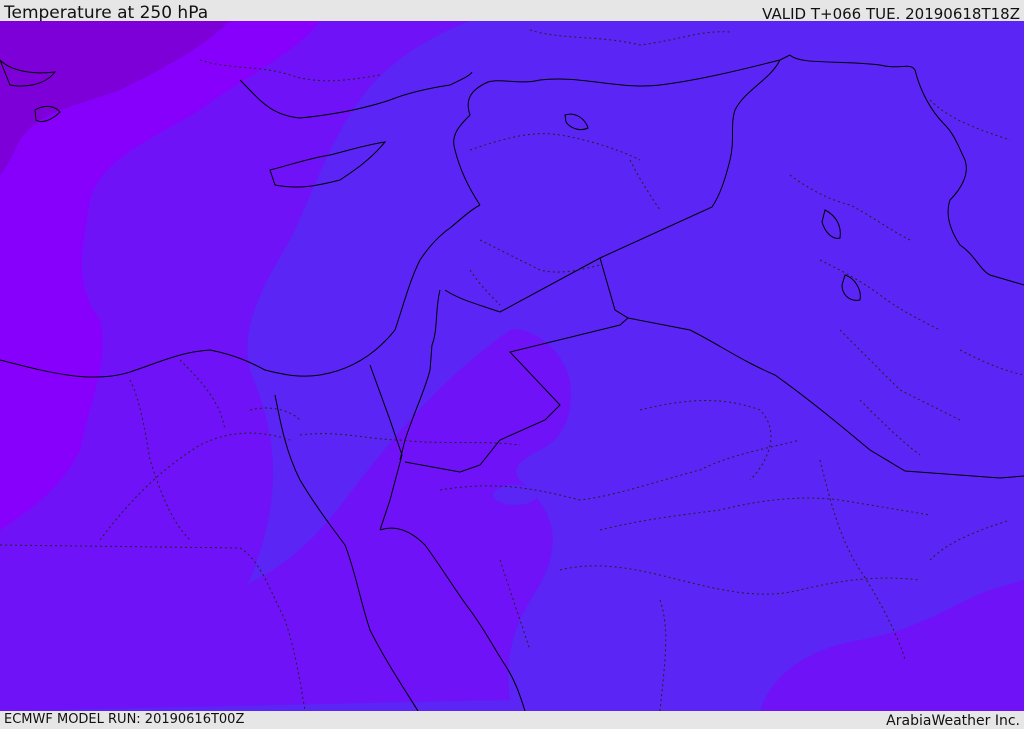 The height and width of the screenshot is (729, 1024). Describe the element at coordinates (106, 13) in the screenshot. I see `map-title: Temperature at 250 hPa` at that location.